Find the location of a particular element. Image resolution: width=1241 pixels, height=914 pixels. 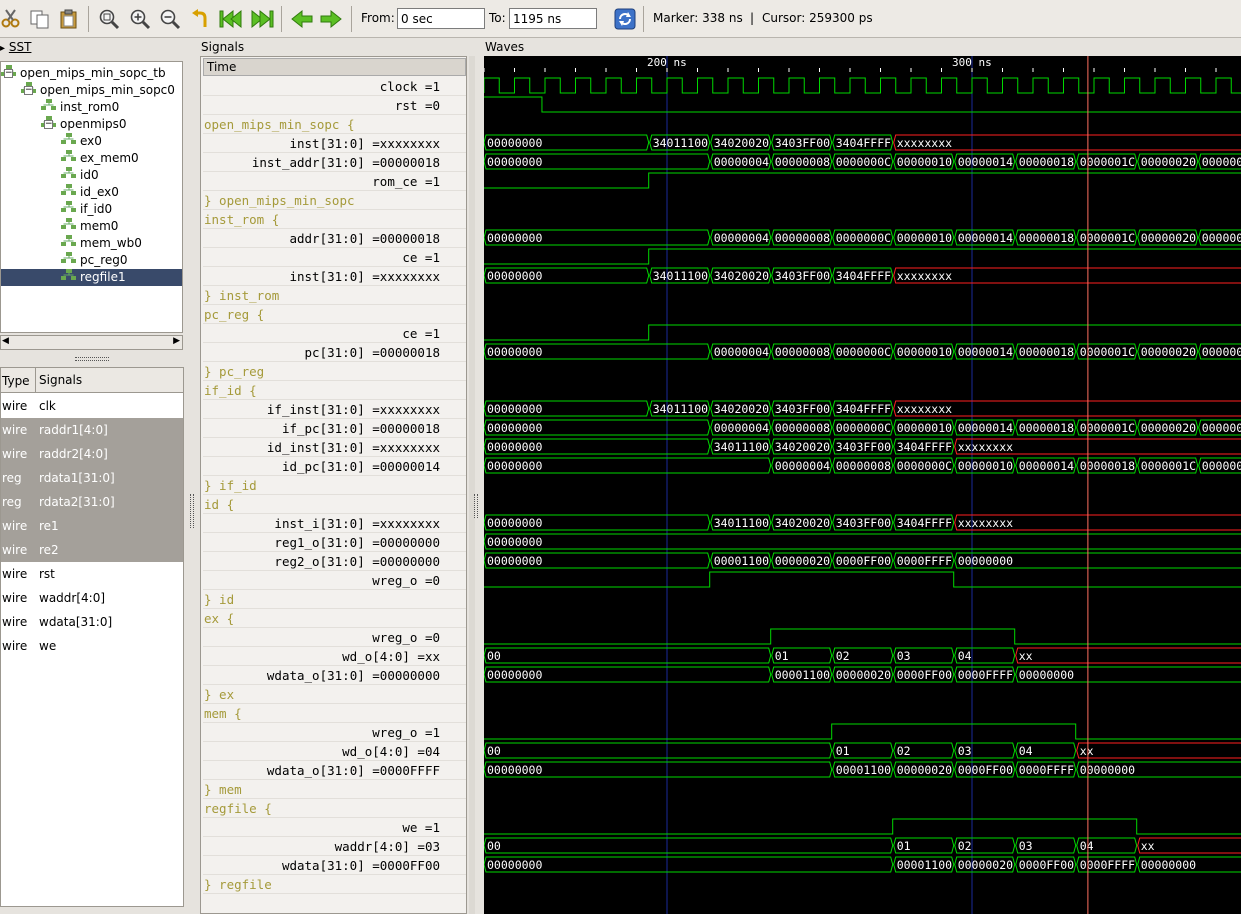

tree-item: pc_reg0 is located at coordinates (94, 260).